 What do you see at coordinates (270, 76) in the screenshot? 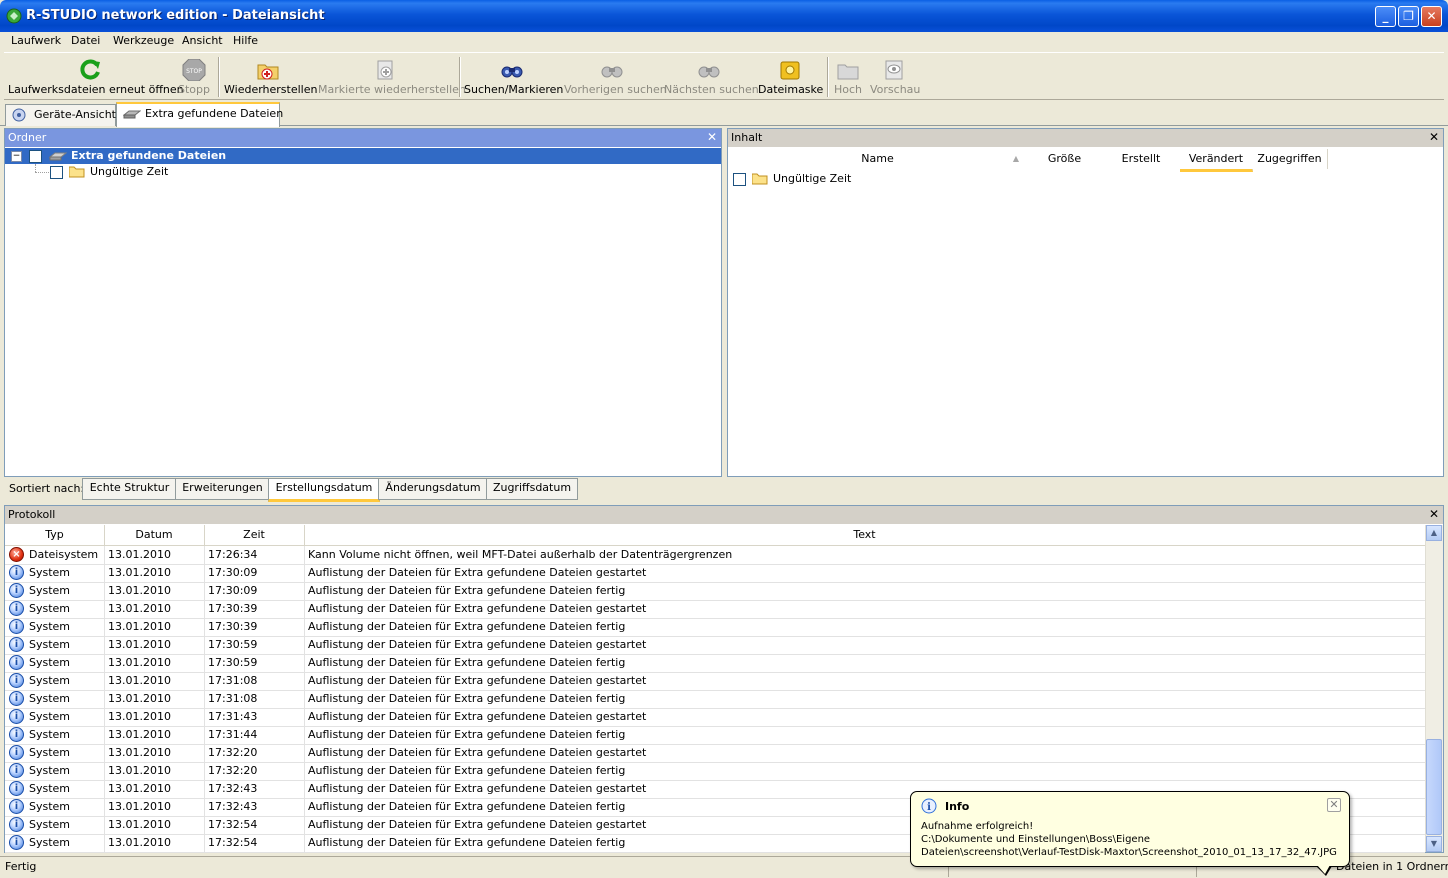
I see `recover-button: Wiederherstellen` at bounding box center [270, 76].